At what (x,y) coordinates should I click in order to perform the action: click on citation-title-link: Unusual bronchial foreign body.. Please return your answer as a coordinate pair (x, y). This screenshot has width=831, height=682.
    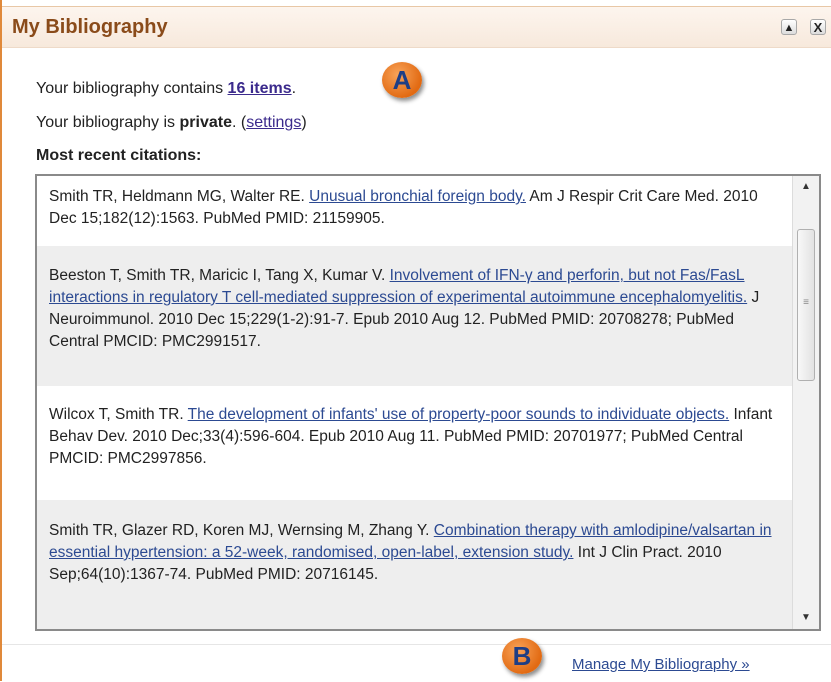
    Looking at the image, I should click on (417, 196).